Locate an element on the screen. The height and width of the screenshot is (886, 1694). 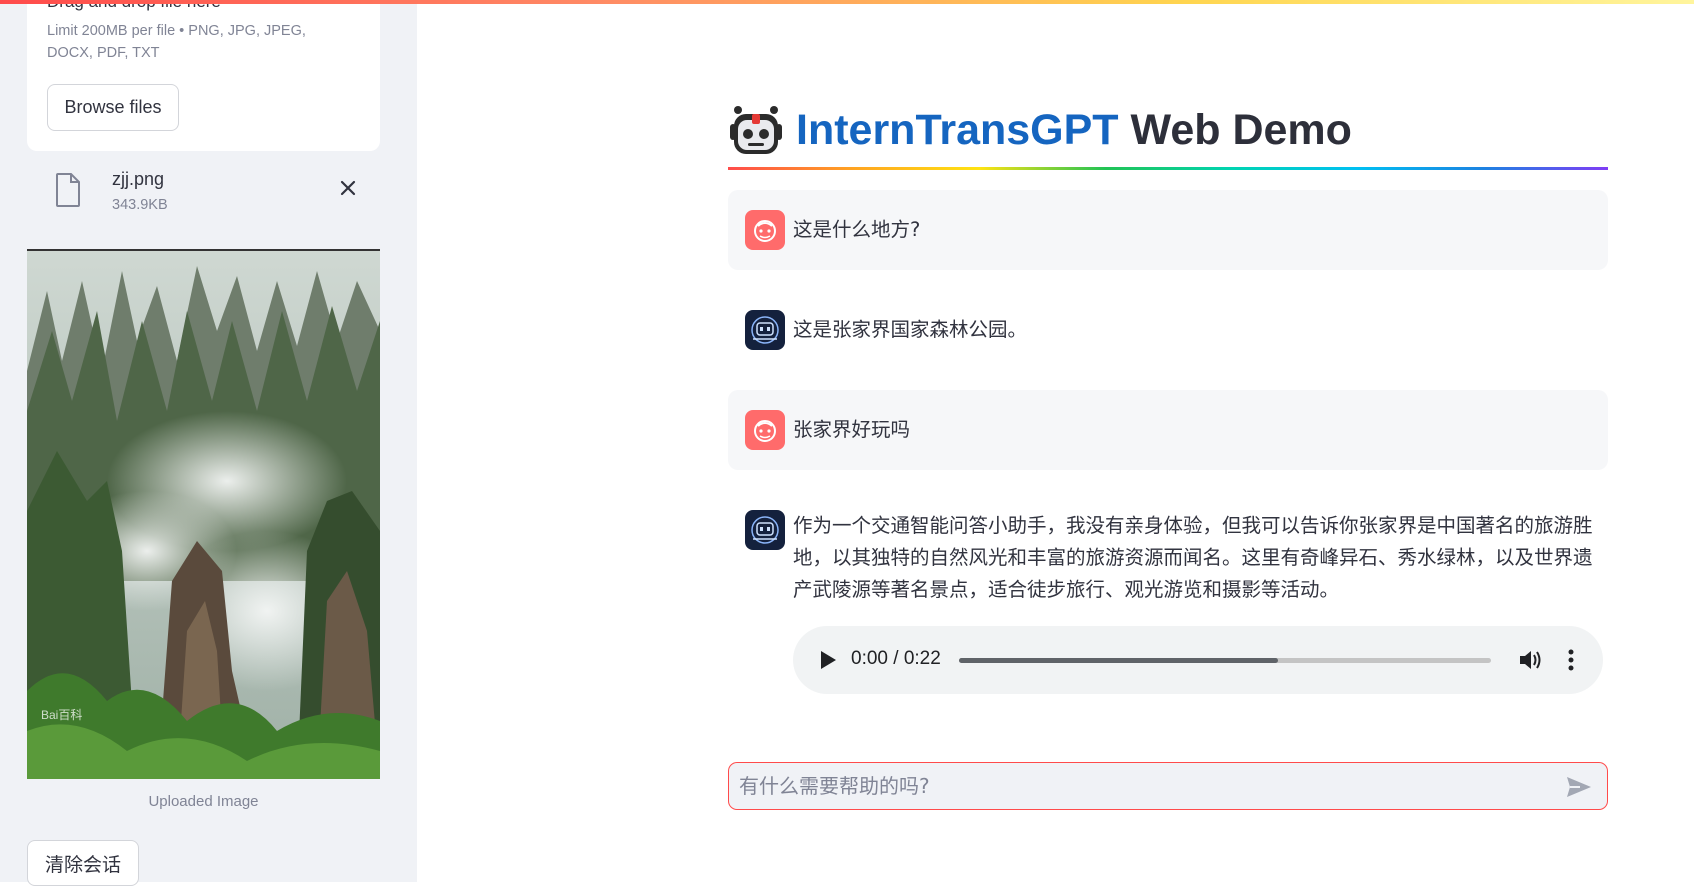
audio-progress-fill is located at coordinates (1119, 660).